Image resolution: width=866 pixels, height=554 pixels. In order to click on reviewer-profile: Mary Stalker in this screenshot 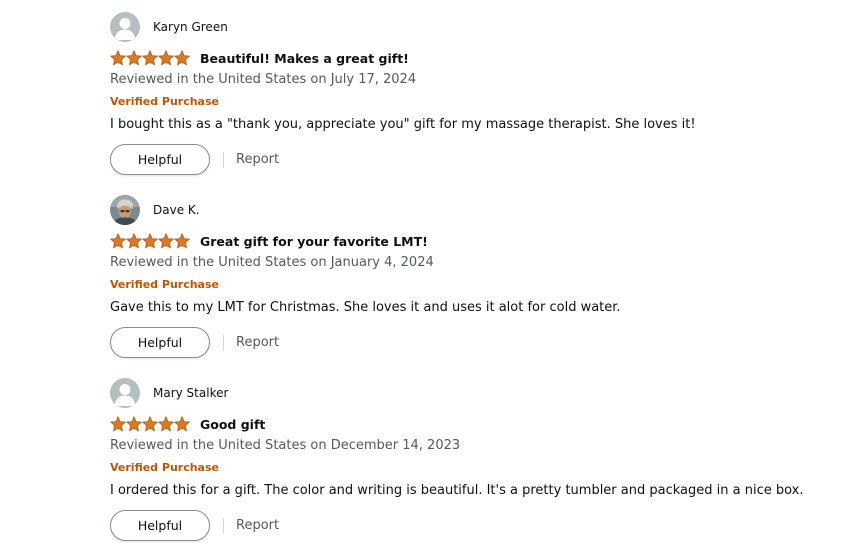, I will do `click(169, 393)`.